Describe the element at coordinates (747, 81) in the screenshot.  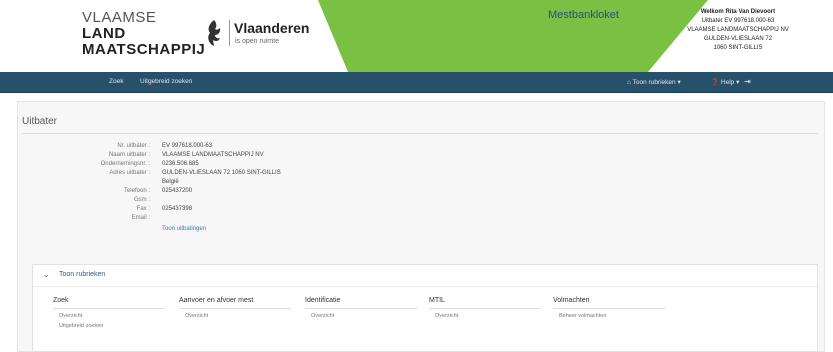
I see `logout-icon: ⇥` at that location.